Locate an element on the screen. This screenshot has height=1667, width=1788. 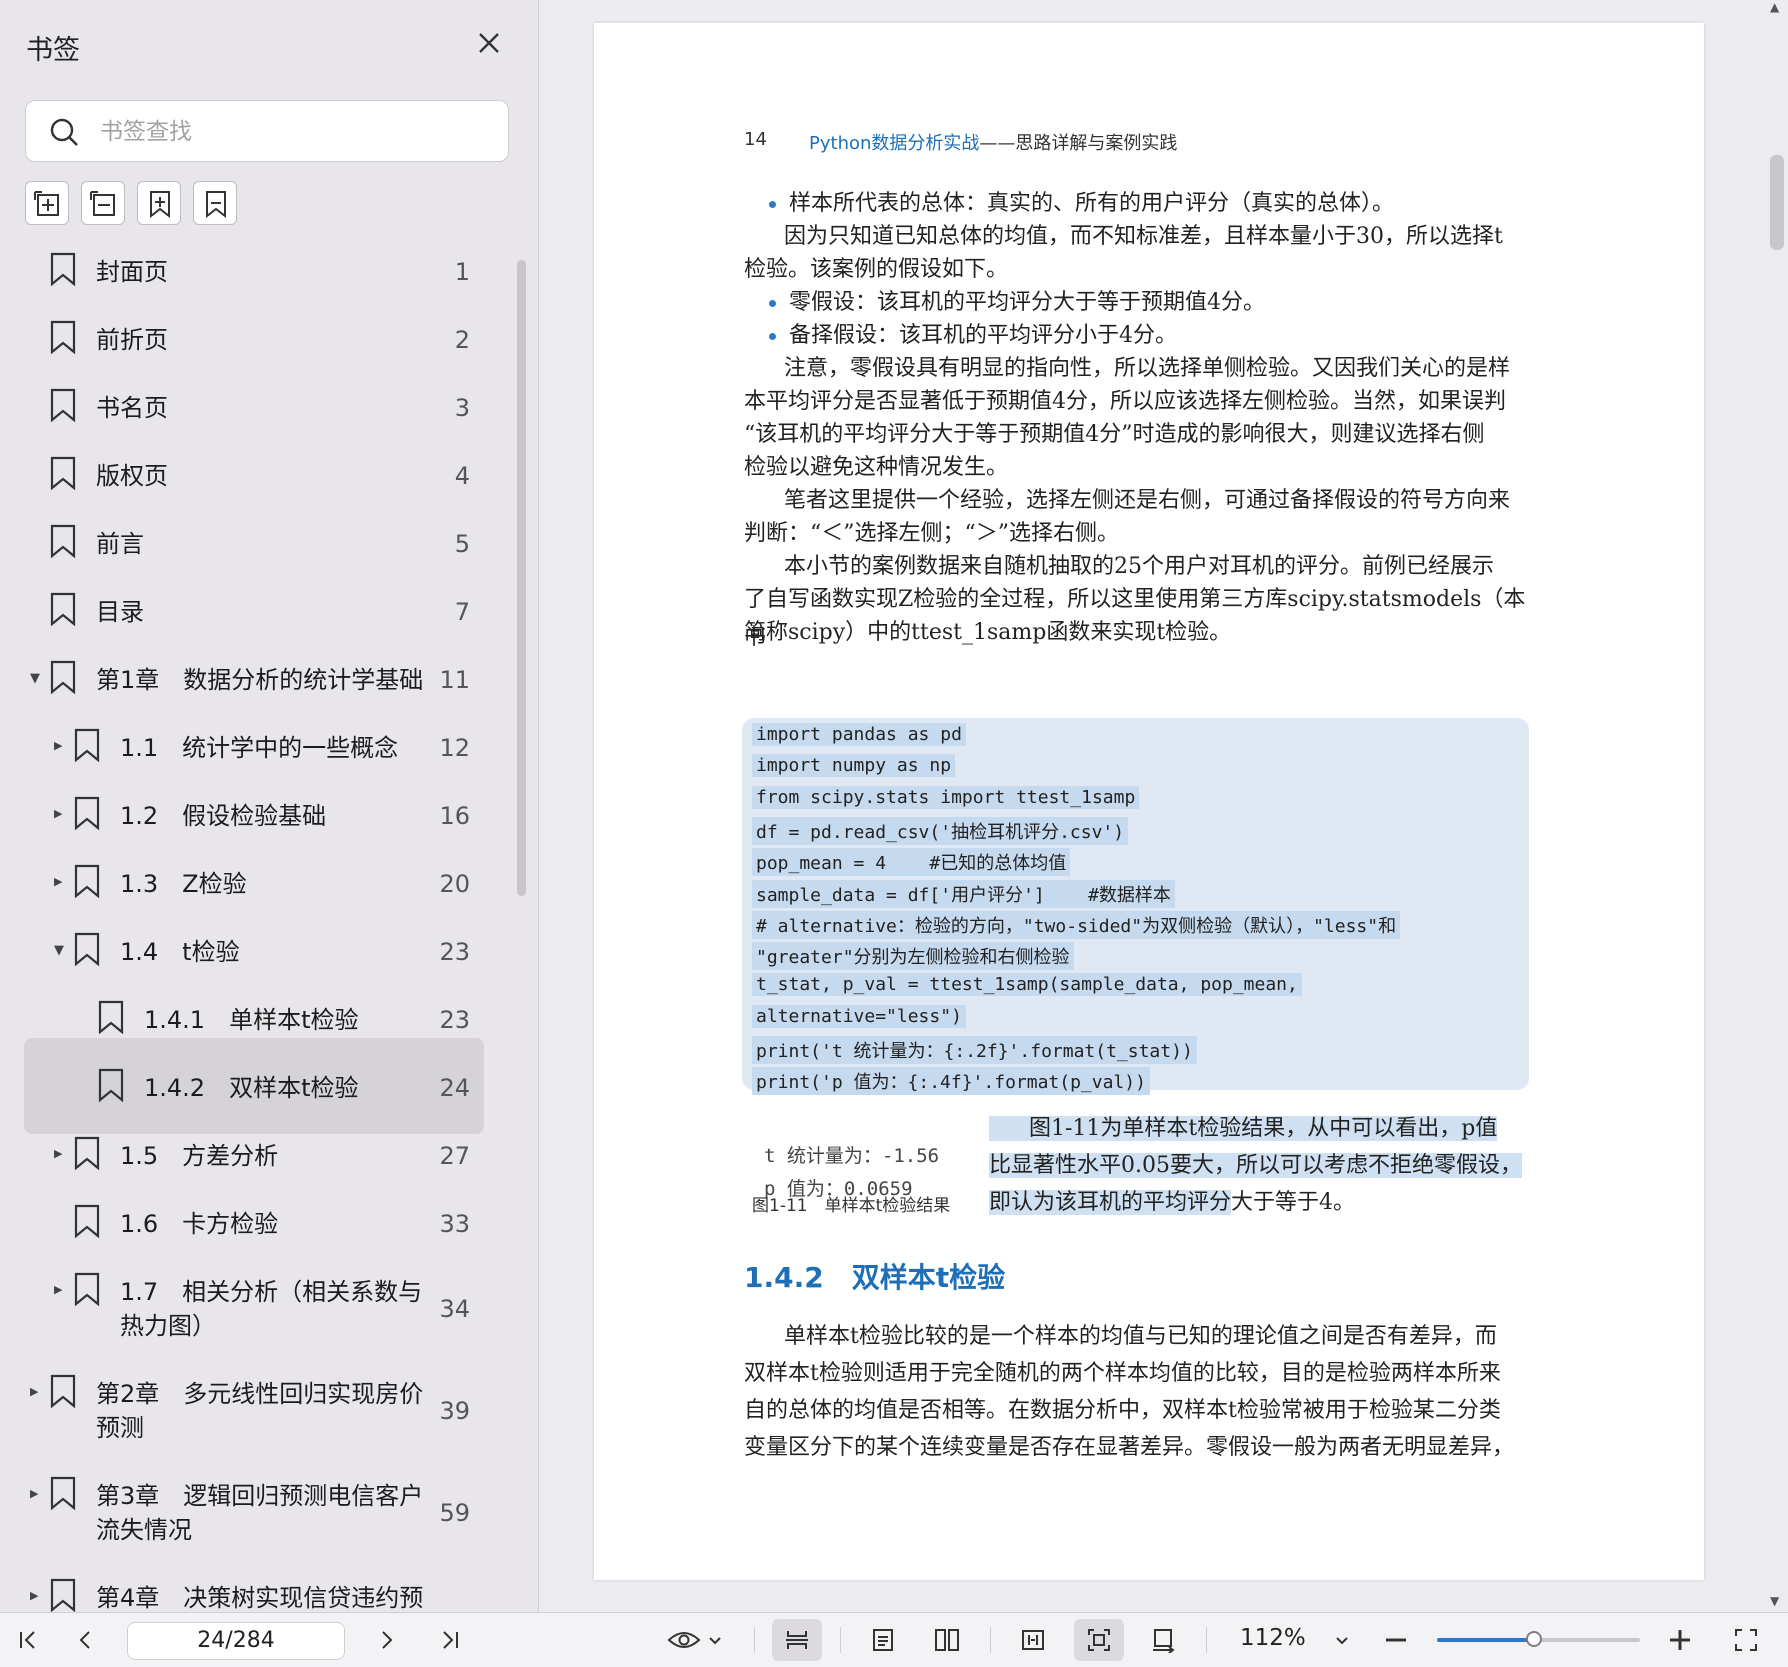
first-page-button is located at coordinates (28, 1640).